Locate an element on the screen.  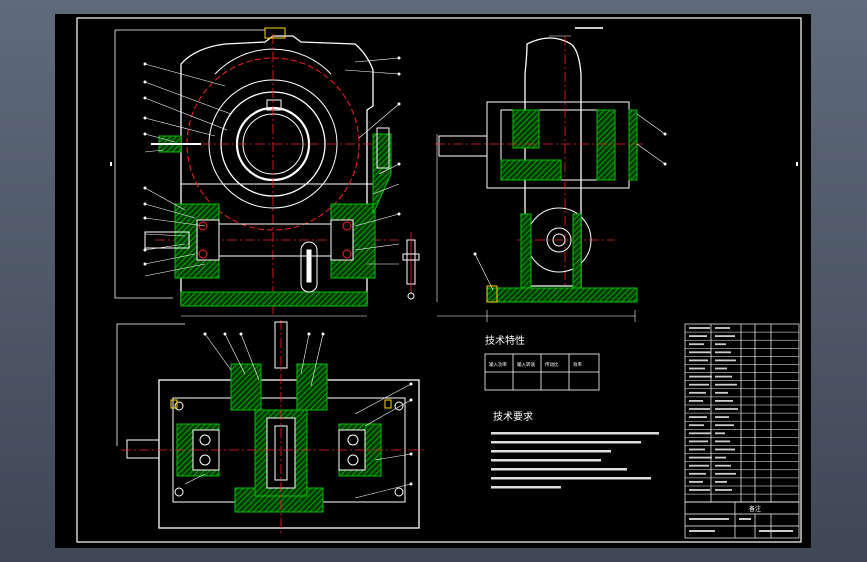
parts-list-rows is located at coordinates (742, 413).